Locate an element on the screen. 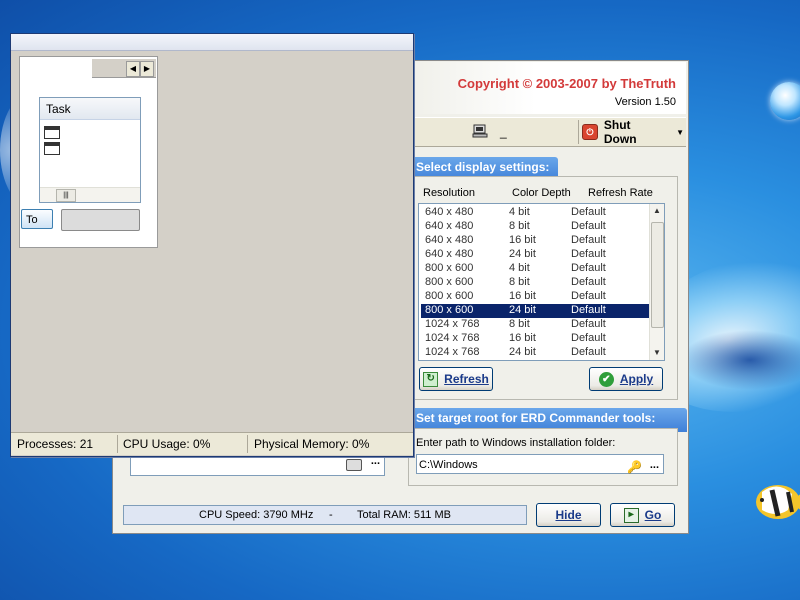 The image size is (800, 600). tab-scroll-left-icon: ◀ is located at coordinates (133, 69).